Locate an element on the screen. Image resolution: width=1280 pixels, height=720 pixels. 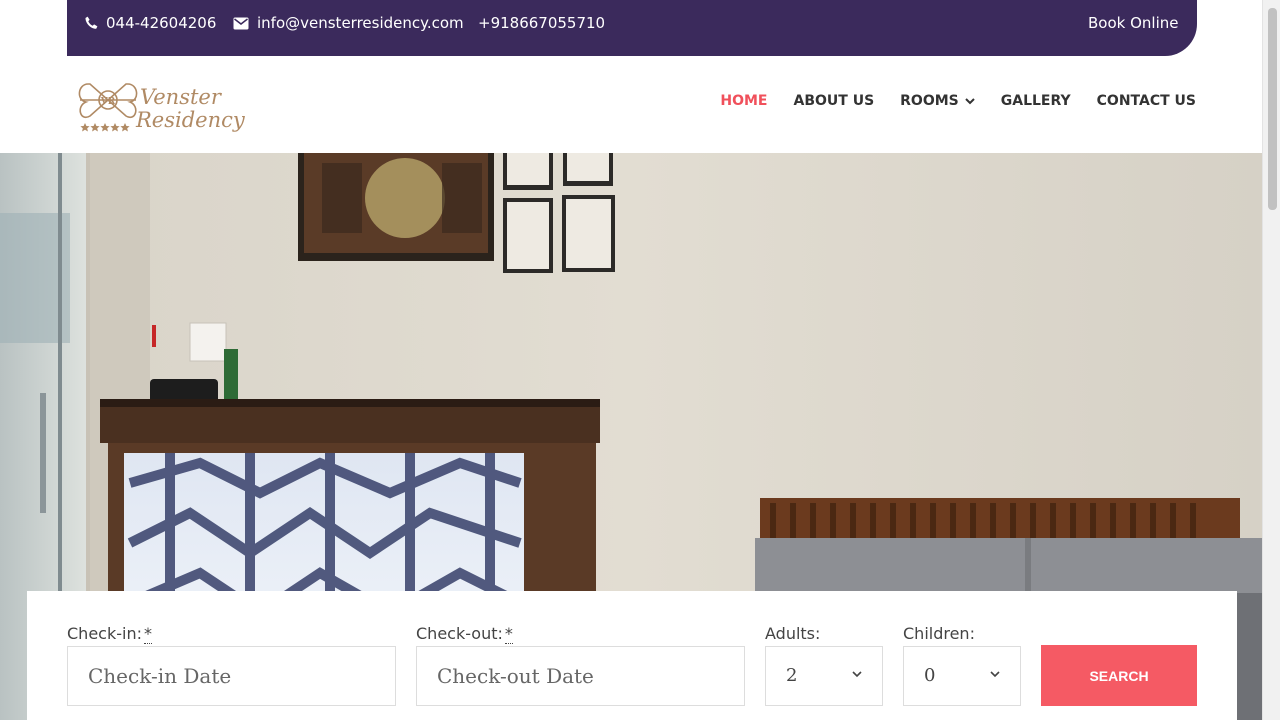
checkout-date-input is located at coordinates (580, 676).